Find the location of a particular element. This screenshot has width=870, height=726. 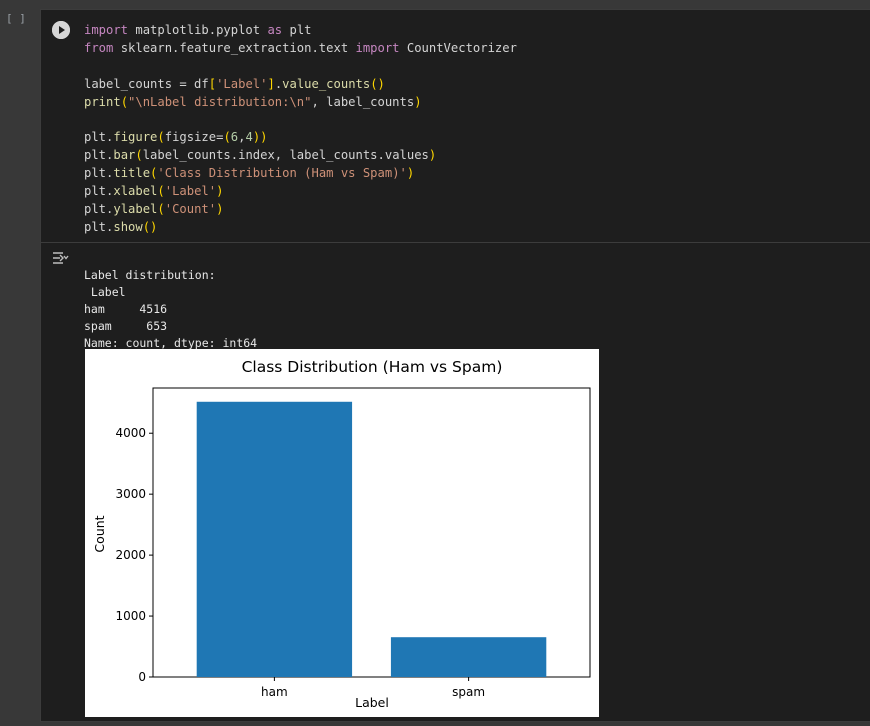

code-token: value_counts is located at coordinates (326, 83).